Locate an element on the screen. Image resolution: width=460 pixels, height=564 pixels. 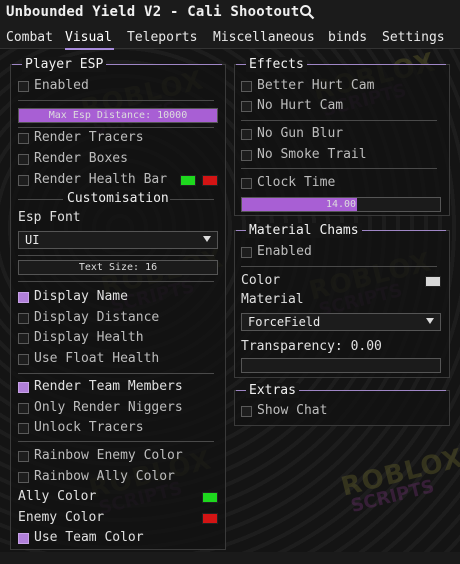
panel-title: Extras is located at coordinates (272, 390).